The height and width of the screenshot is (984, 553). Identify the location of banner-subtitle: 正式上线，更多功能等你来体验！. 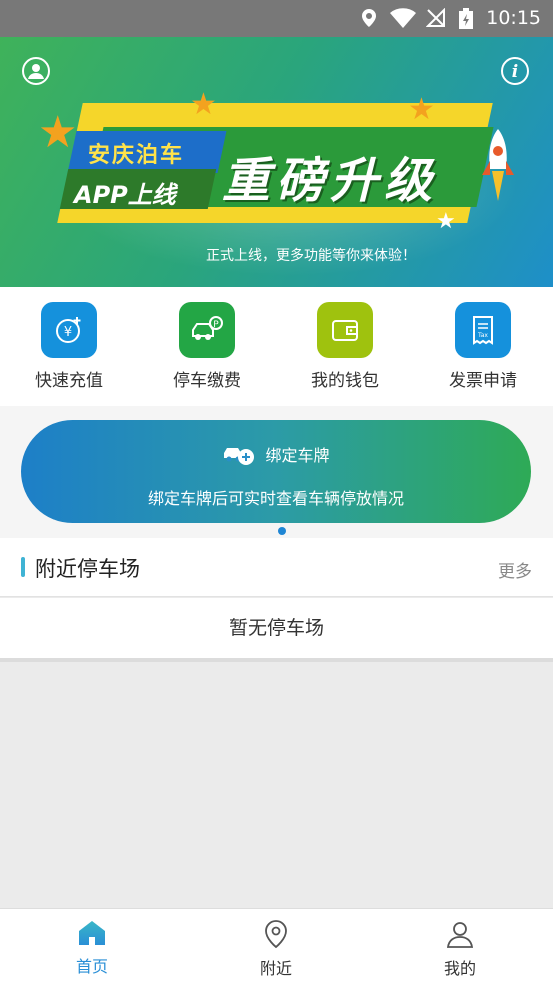
(311, 256).